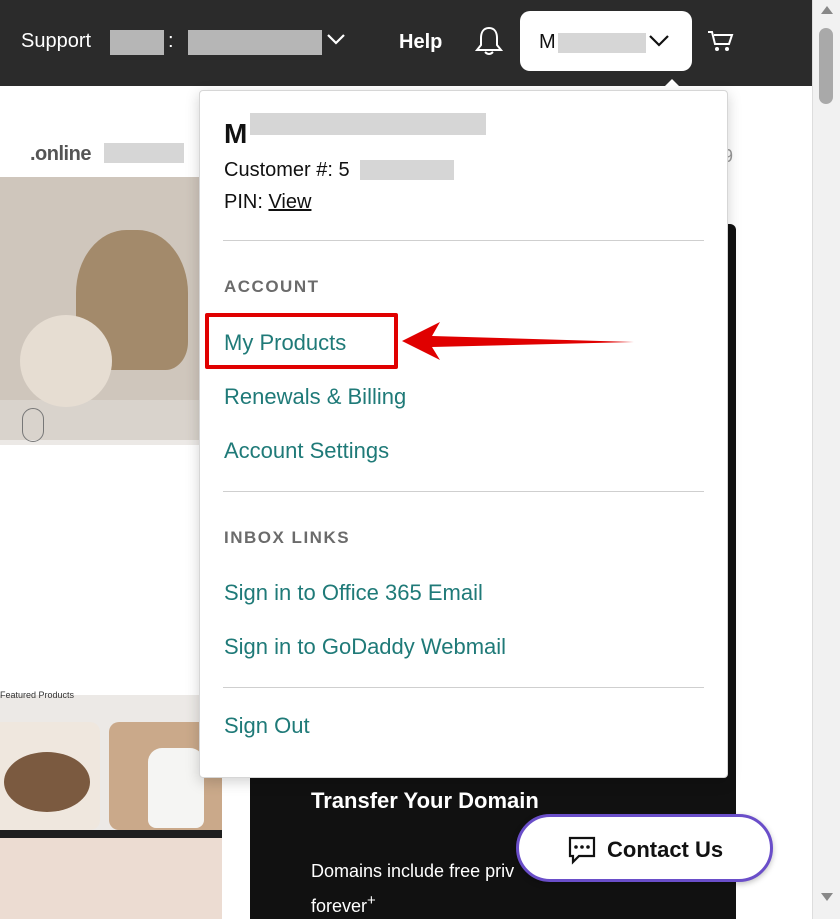 The height and width of the screenshot is (919, 840). I want to click on chat-bubble-icon, so click(582, 850).